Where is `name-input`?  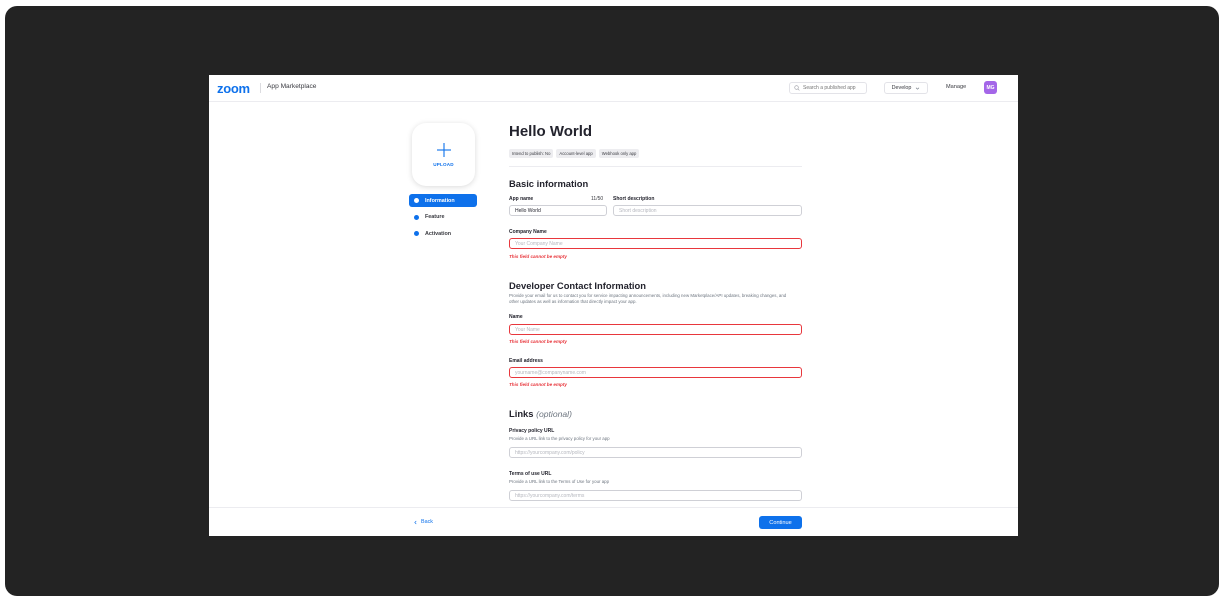
name-input is located at coordinates (655, 329).